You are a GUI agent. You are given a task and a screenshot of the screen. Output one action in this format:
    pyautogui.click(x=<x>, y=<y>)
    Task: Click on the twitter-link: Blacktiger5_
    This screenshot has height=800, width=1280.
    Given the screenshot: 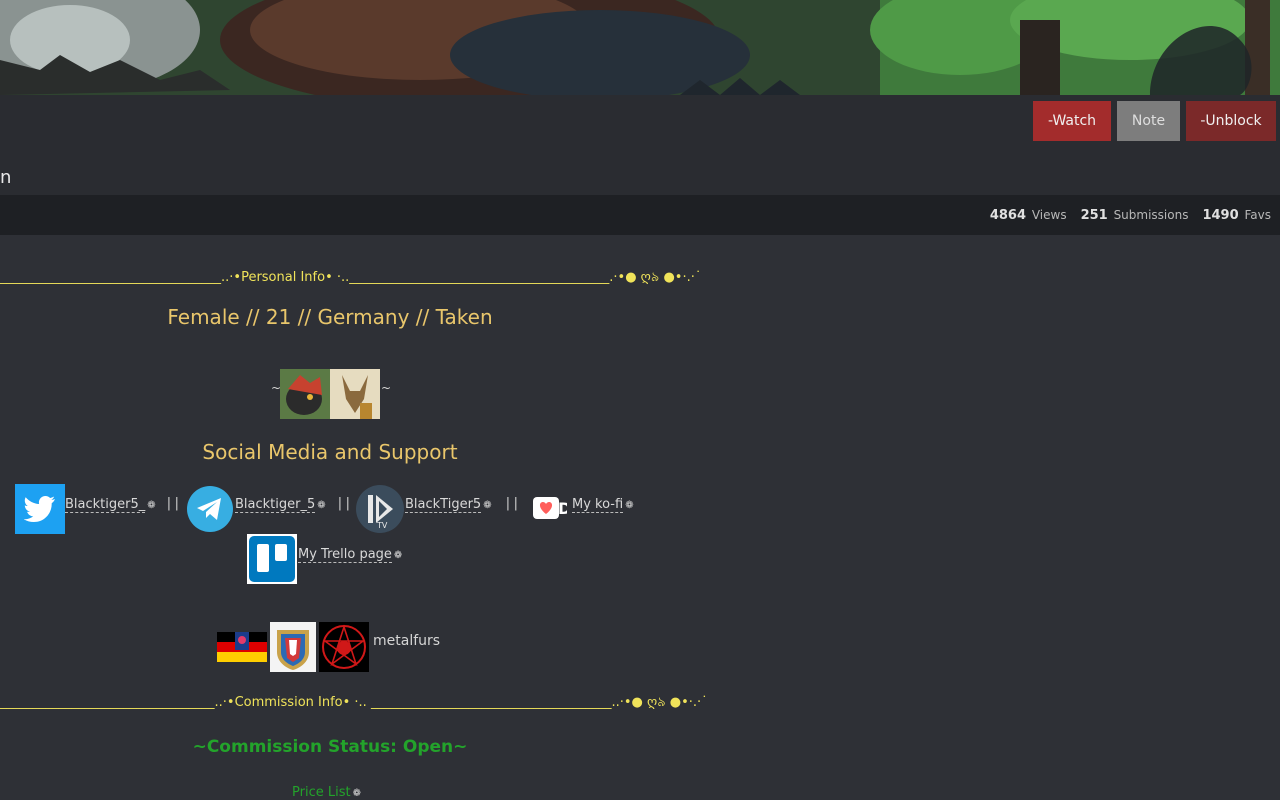 What is the action you would take?
    pyautogui.click(x=105, y=505)
    